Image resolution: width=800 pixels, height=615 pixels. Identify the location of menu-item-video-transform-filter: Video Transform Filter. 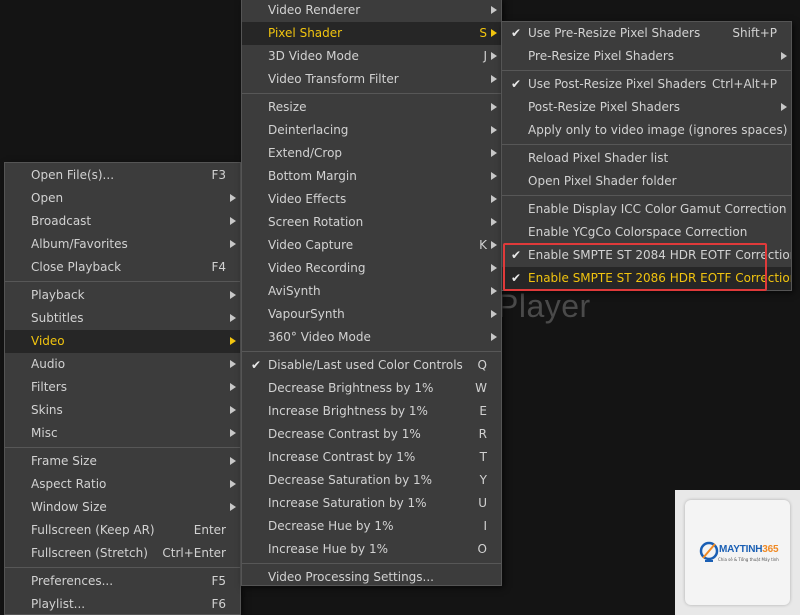
(371, 79).